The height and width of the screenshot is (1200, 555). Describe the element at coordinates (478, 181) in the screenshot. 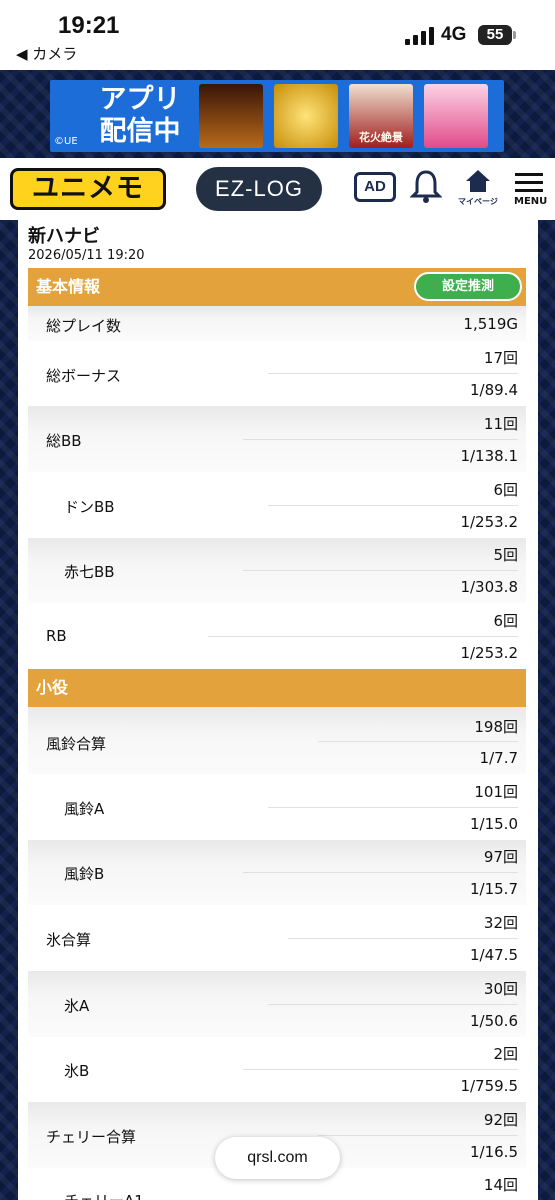

I see `home-icon` at that location.